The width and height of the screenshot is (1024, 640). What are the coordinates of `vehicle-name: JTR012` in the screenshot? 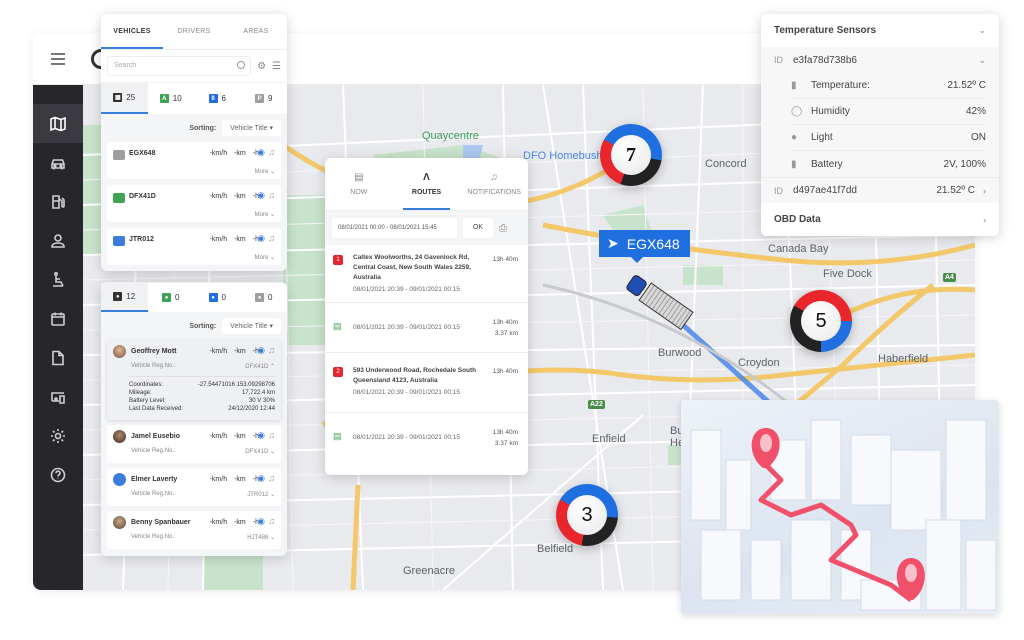 It's located at (141, 239).